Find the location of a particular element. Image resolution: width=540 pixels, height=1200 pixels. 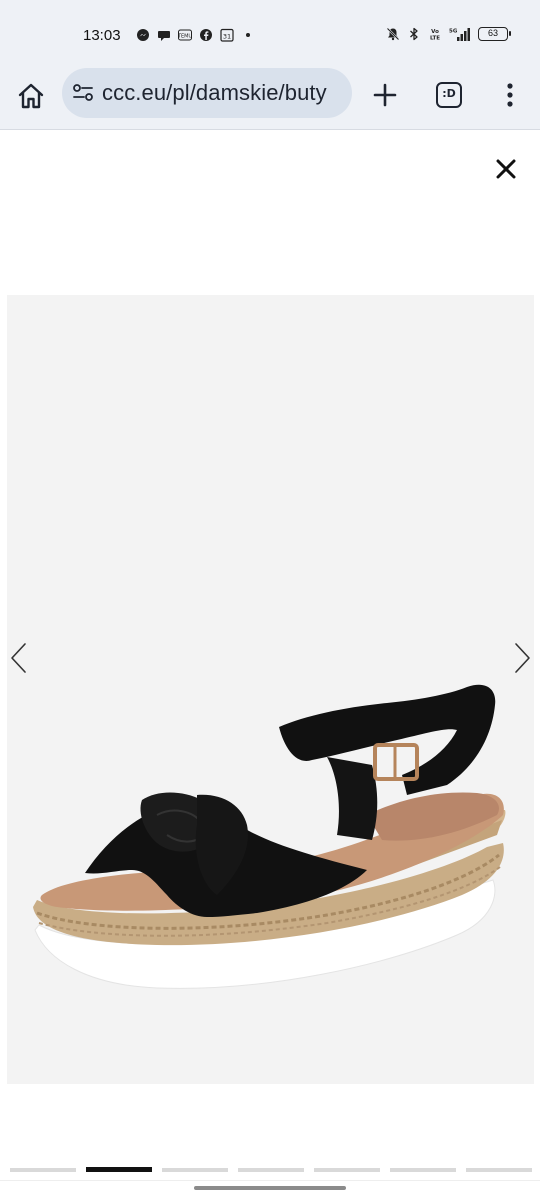

site-settings-icon is located at coordinates (83, 93).